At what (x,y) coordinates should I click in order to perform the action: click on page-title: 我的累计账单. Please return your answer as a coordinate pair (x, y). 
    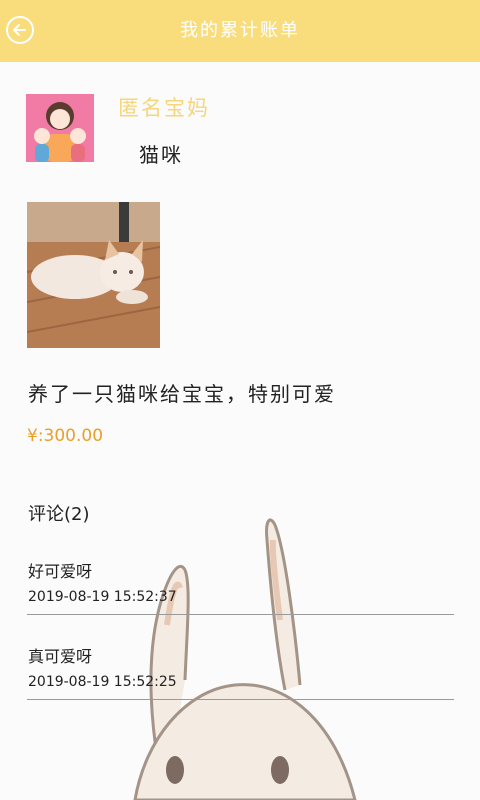
    Looking at the image, I should click on (240, 30).